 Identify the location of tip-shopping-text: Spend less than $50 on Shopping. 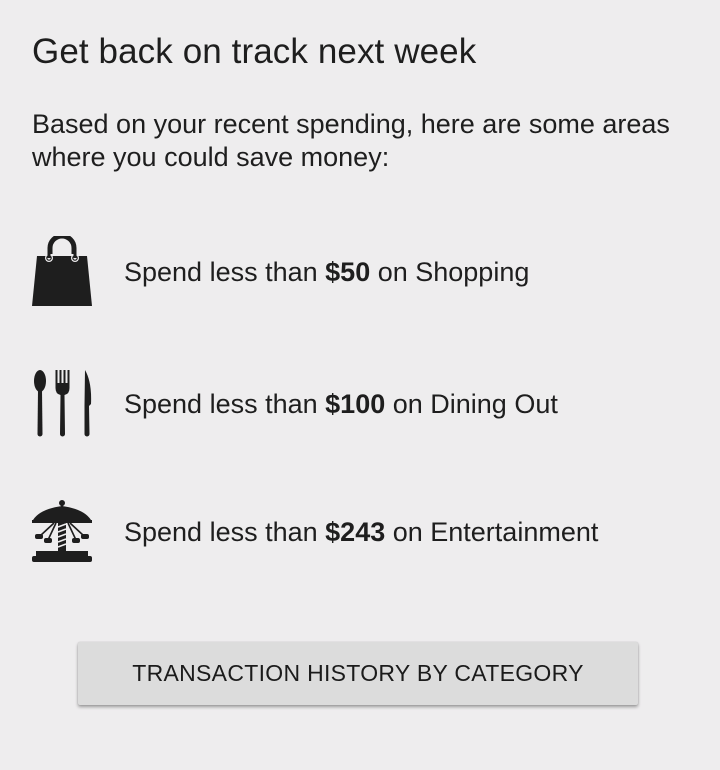
(326, 272).